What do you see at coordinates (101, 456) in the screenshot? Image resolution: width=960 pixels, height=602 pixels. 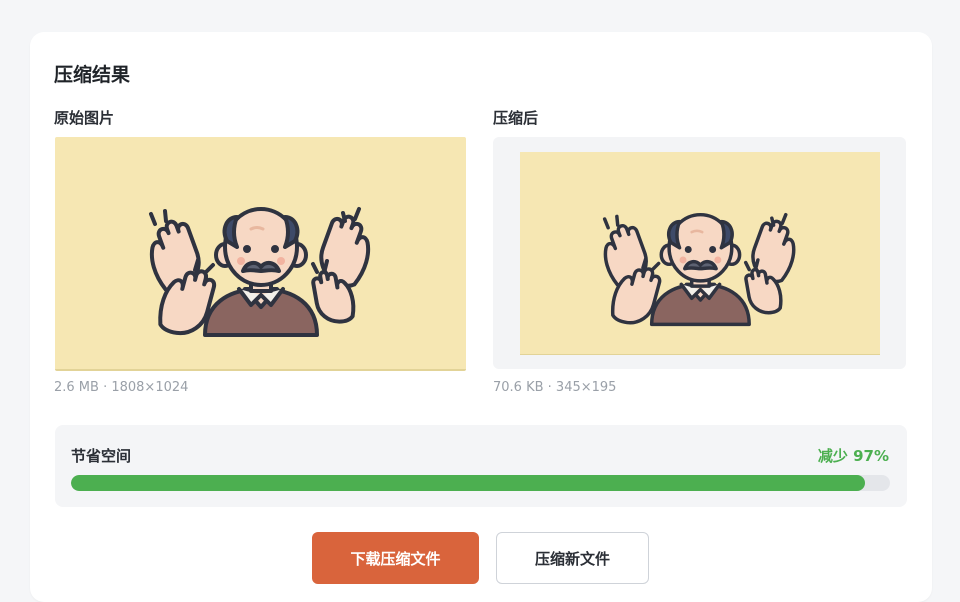 I see `space-saved-label: 节省空间` at bounding box center [101, 456].